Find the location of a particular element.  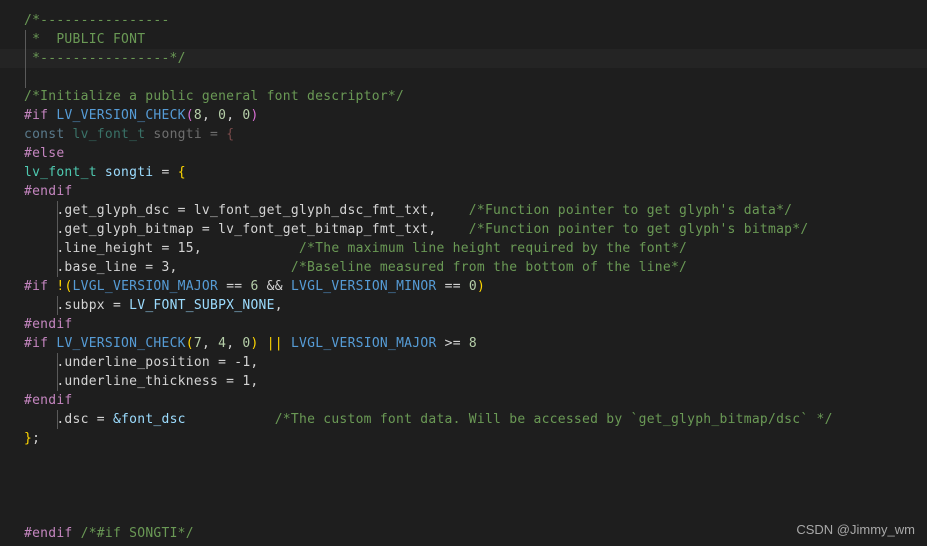

var-songti-inactive: songti is located at coordinates (177, 134).